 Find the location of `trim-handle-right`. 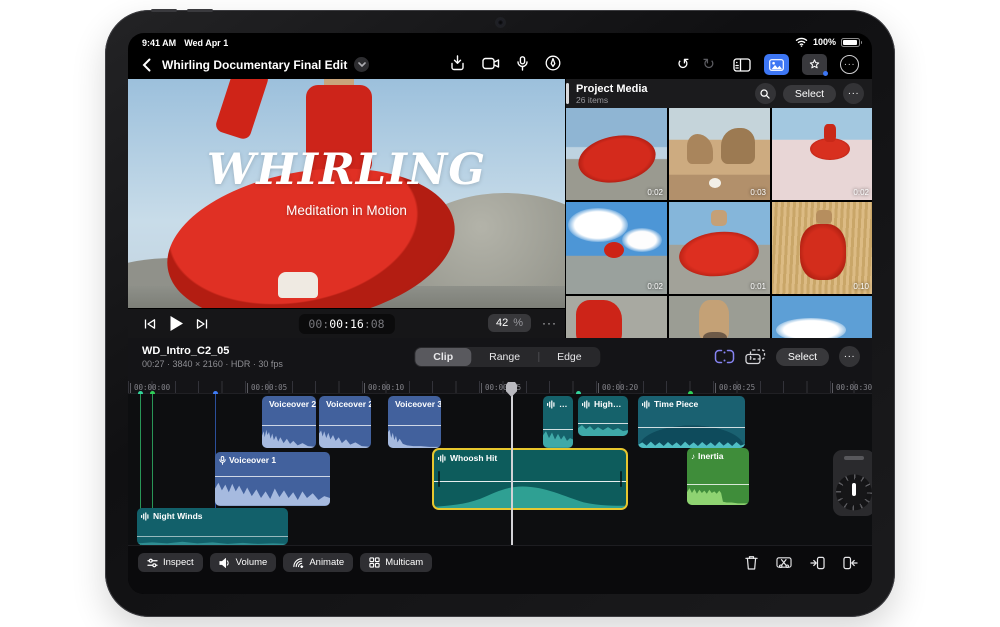

trim-handle-right is located at coordinates (621, 479).